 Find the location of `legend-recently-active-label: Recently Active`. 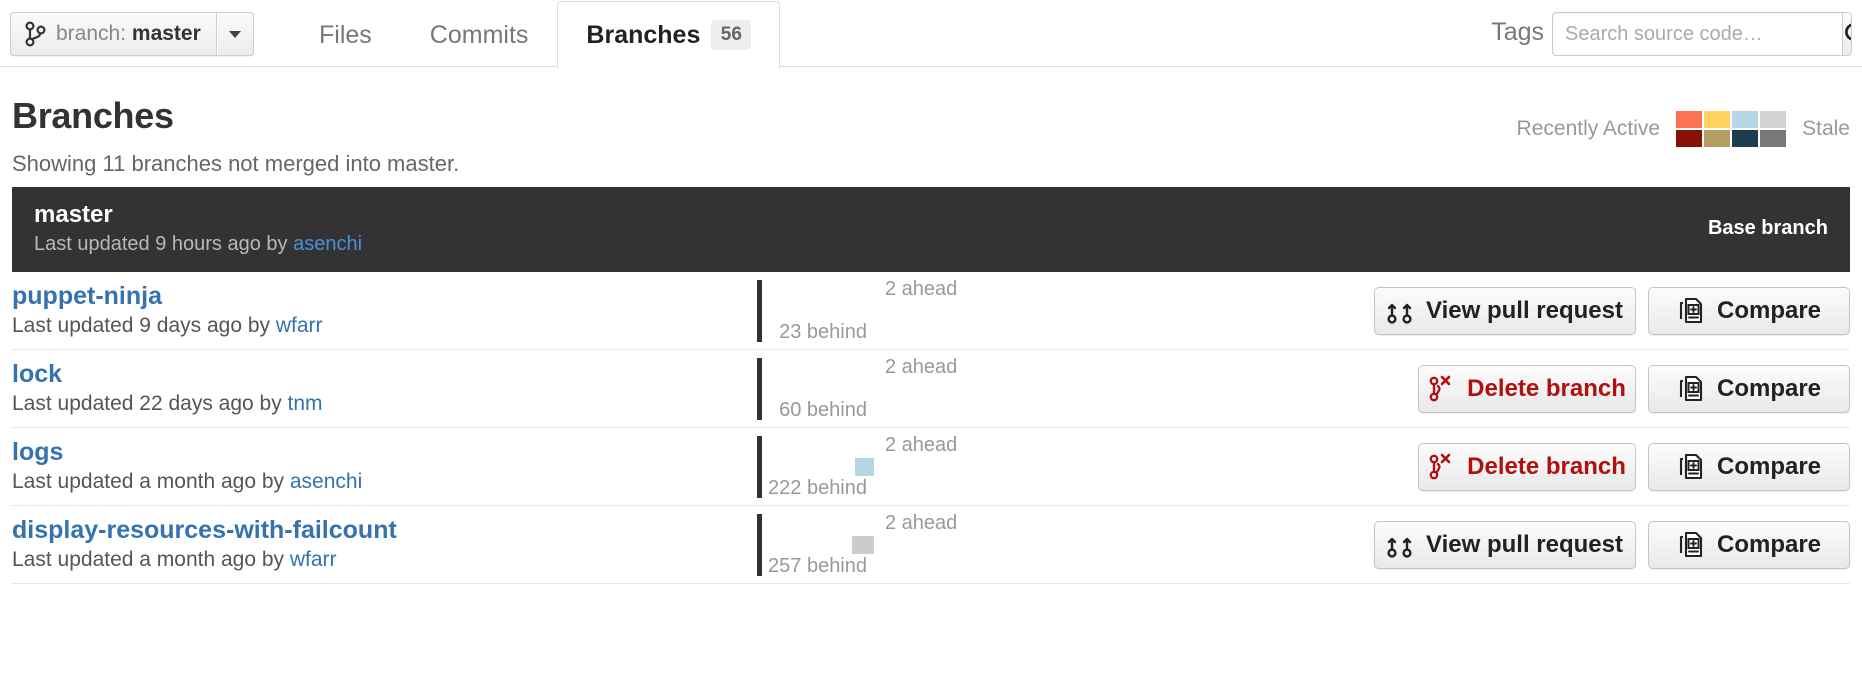

legend-recently-active-label: Recently Active is located at coordinates (1588, 128).